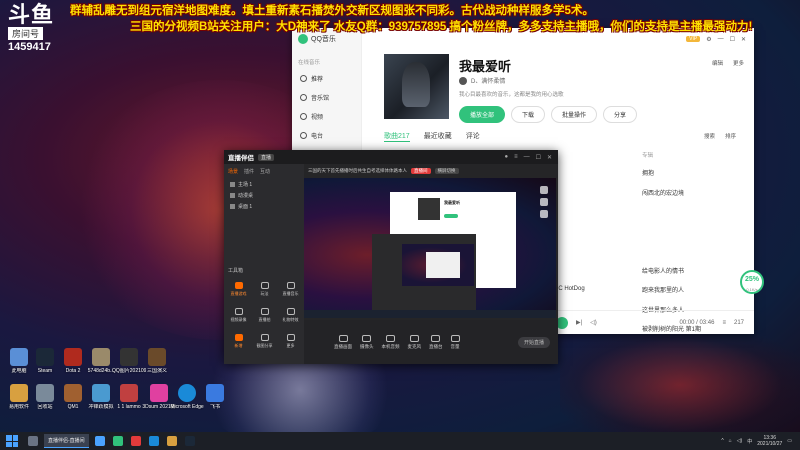 Image resolution: width=800 pixels, height=450 pixels. What do you see at coordinates (264, 195) in the screenshot?
I see `scene-item: 动漫桌` at bounding box center [264, 195].